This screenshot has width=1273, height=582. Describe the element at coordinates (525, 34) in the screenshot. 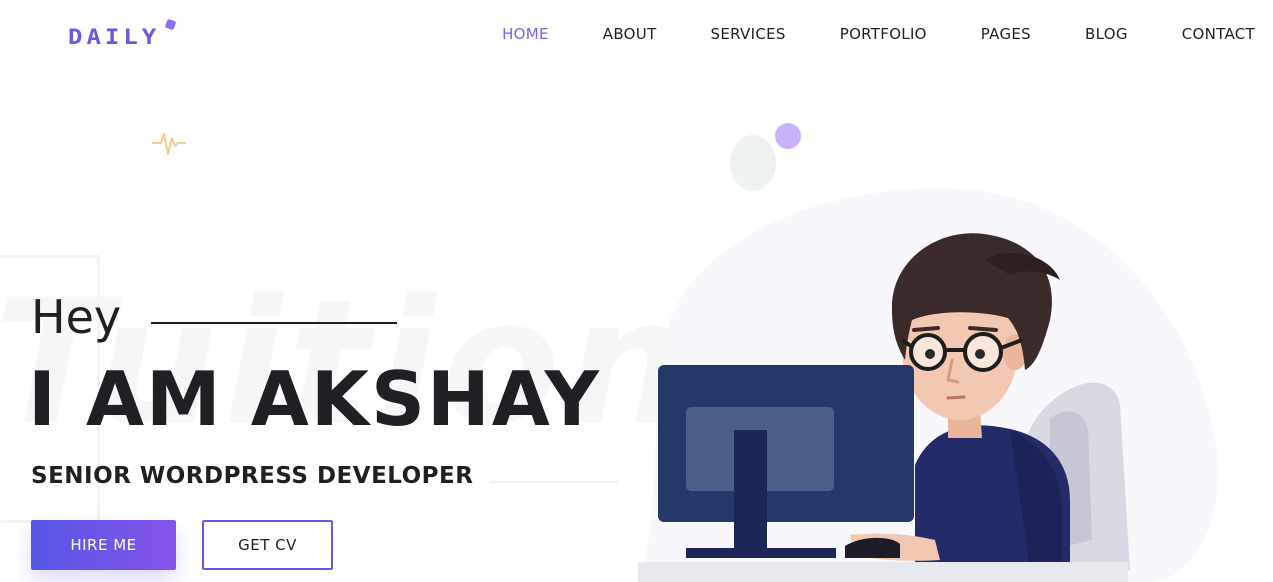

I see `nav-home: HOME` at that location.